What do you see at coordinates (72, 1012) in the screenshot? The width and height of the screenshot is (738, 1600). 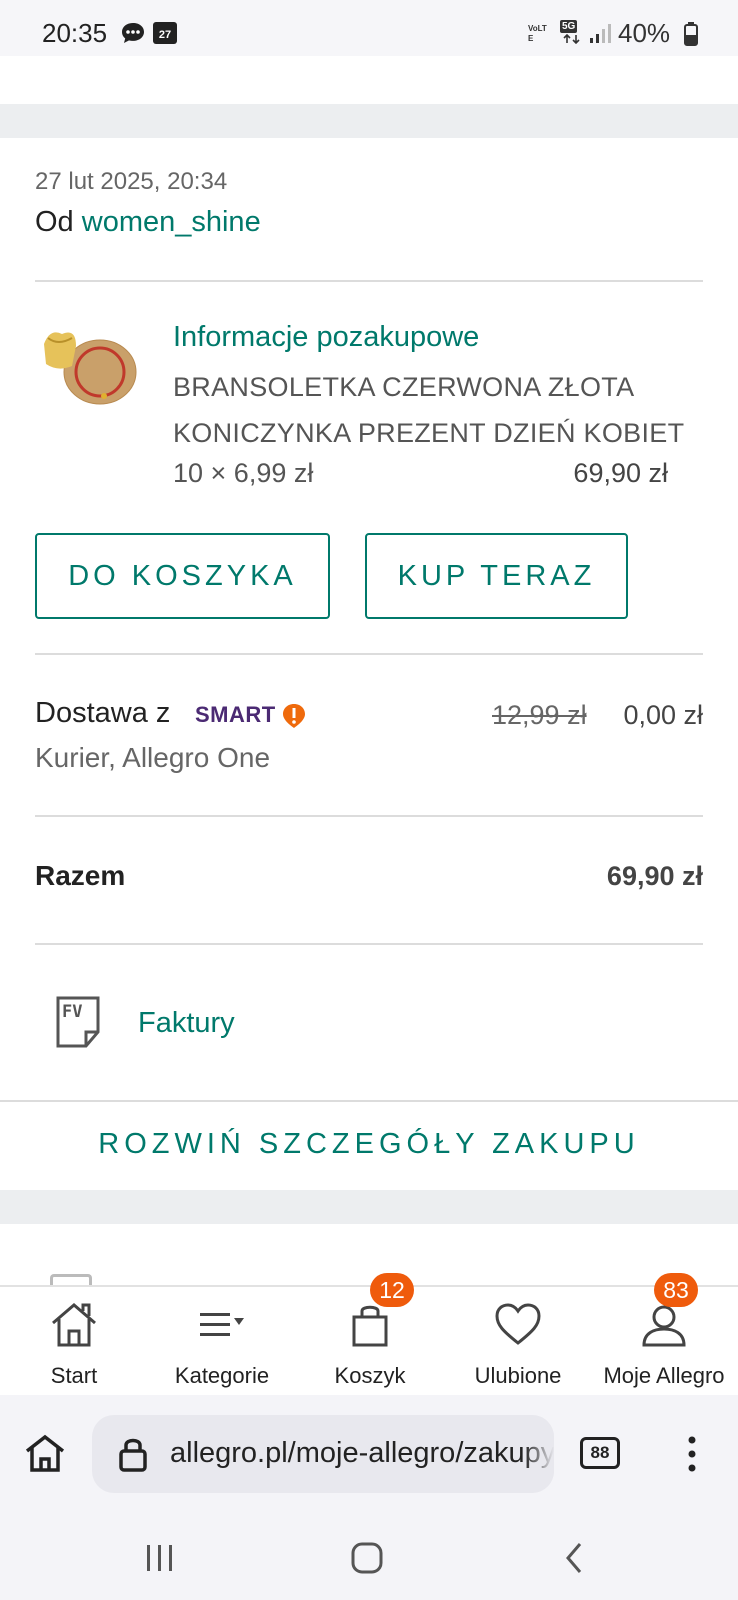 I see `invoice-icon-text: FV` at bounding box center [72, 1012].